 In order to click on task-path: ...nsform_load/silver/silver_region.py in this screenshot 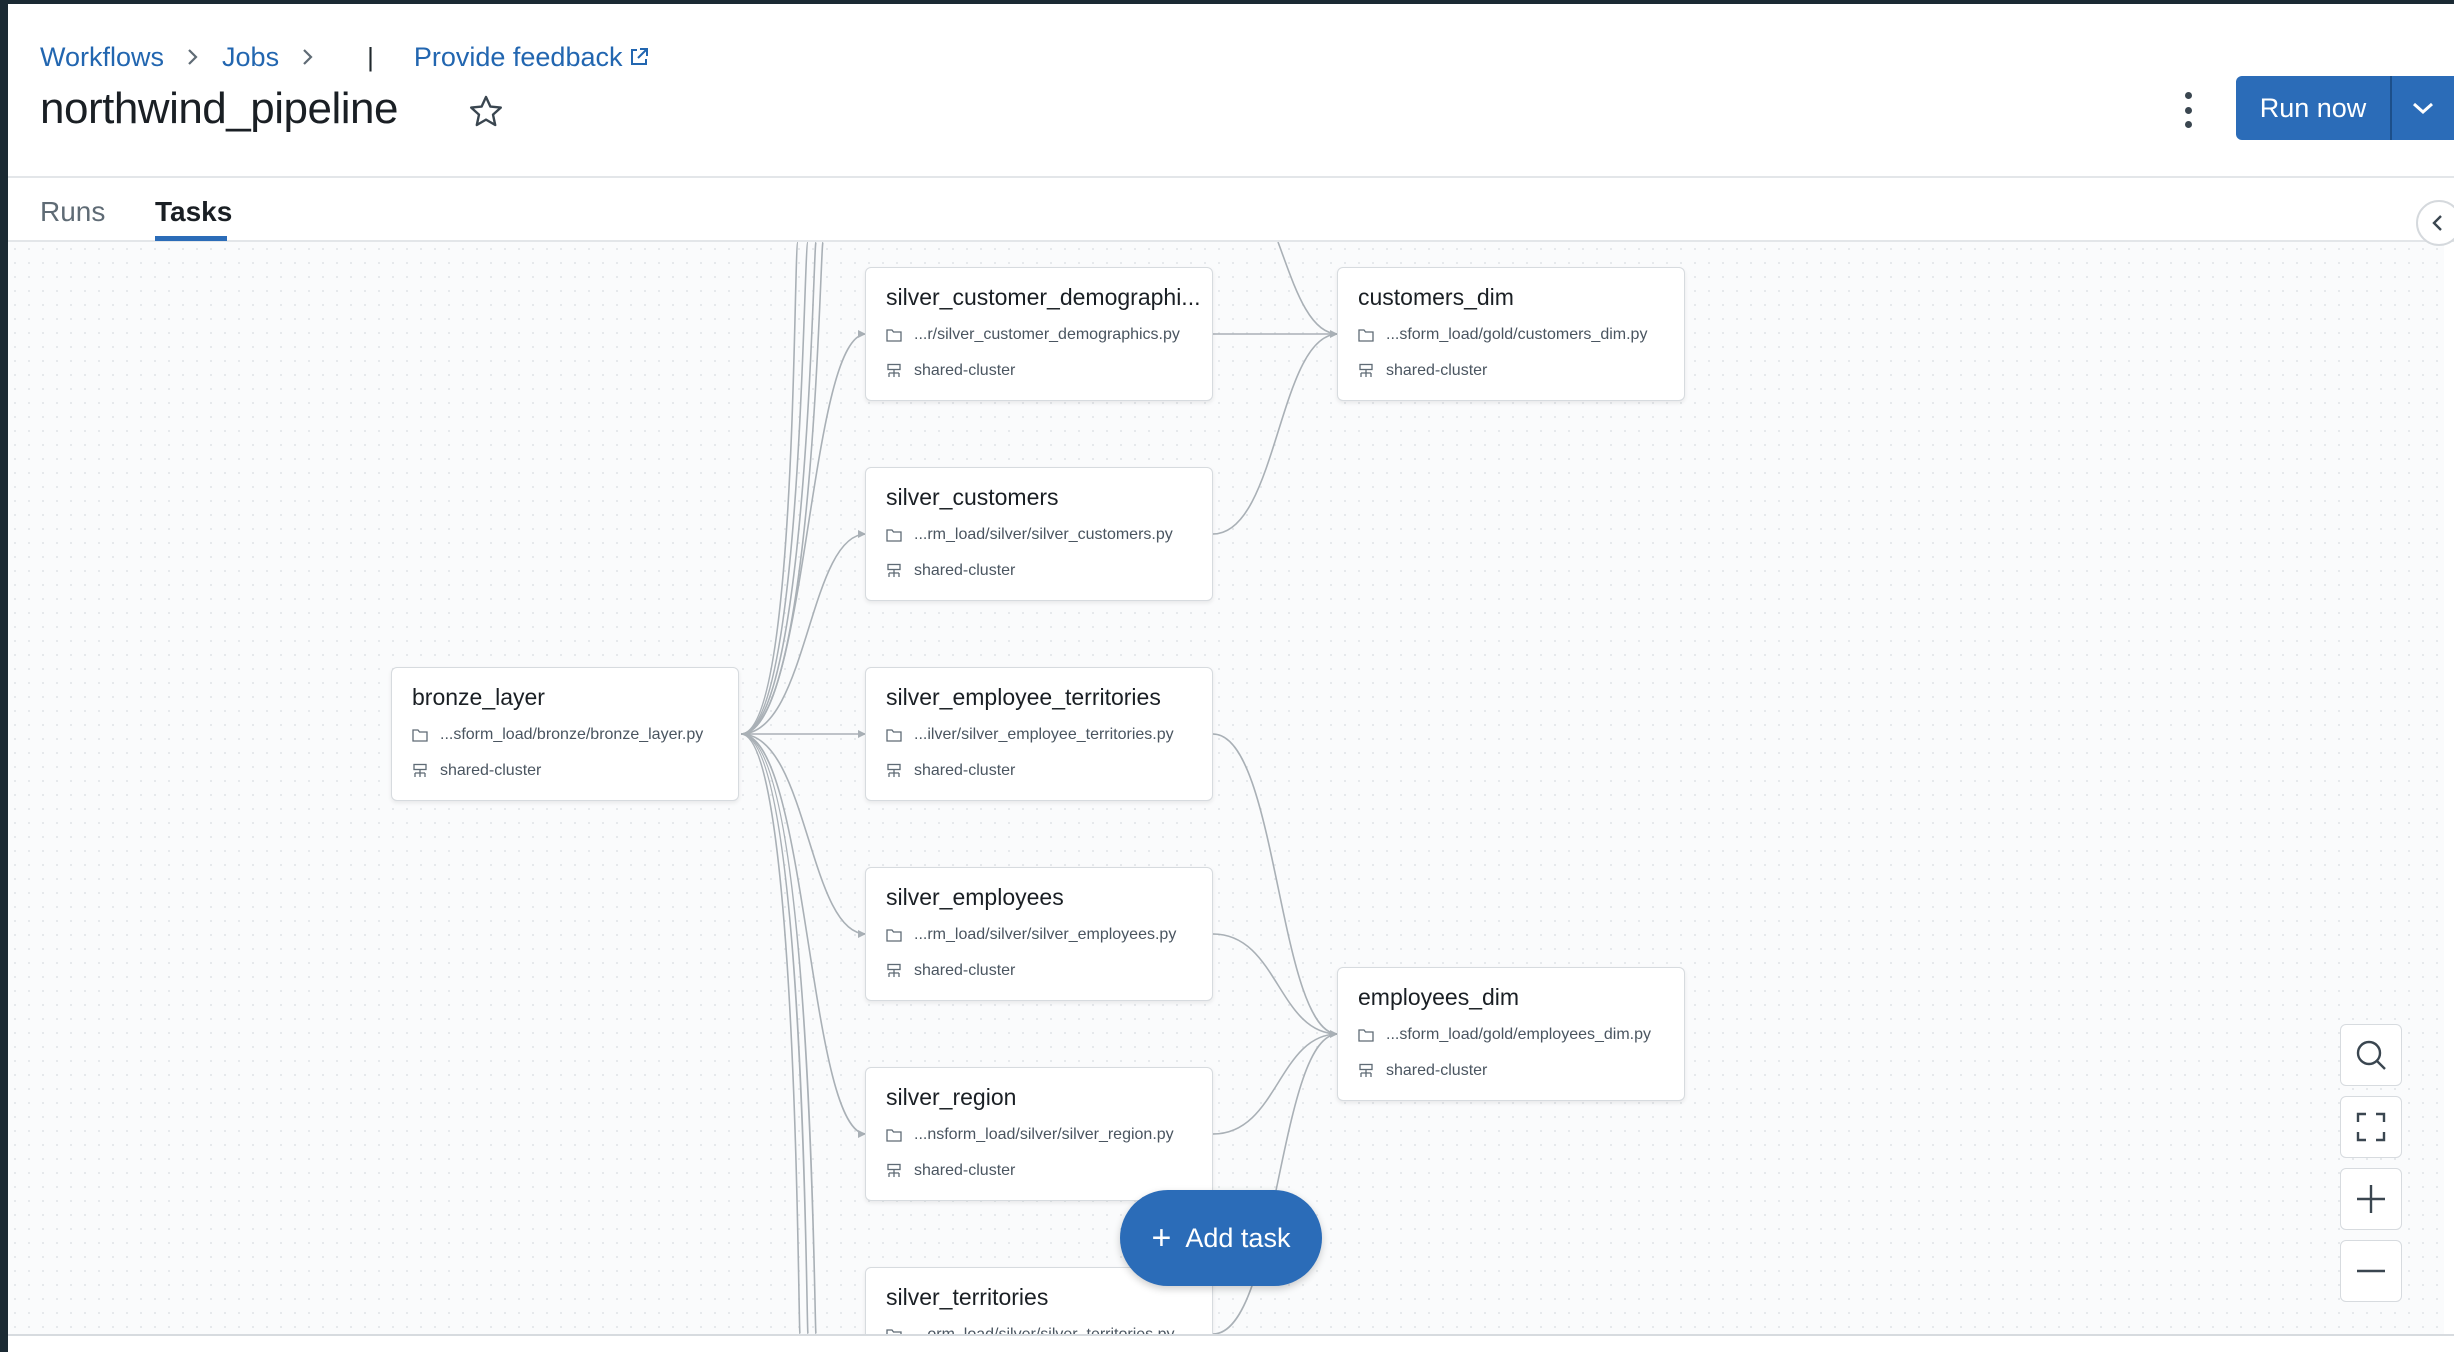, I will do `click(1030, 1135)`.